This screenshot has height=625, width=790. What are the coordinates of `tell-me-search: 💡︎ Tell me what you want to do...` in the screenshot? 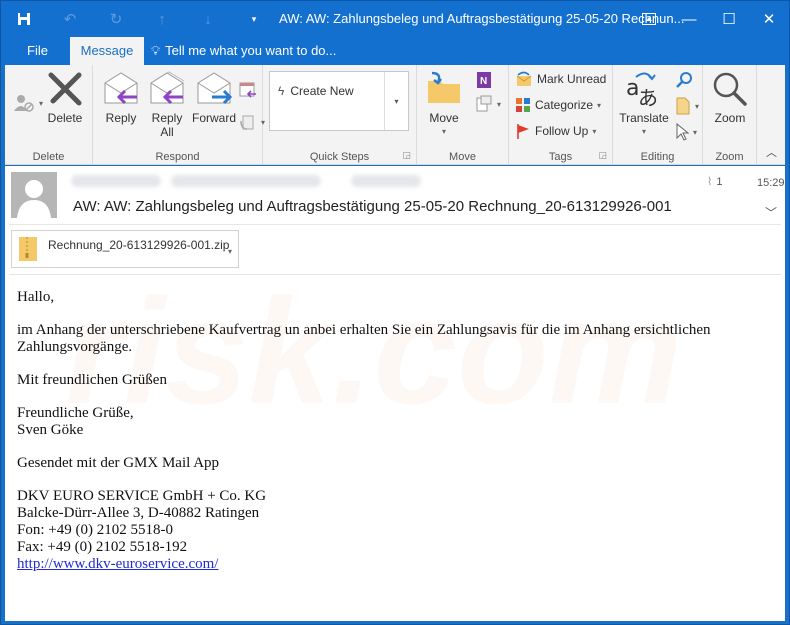 It's located at (243, 51).